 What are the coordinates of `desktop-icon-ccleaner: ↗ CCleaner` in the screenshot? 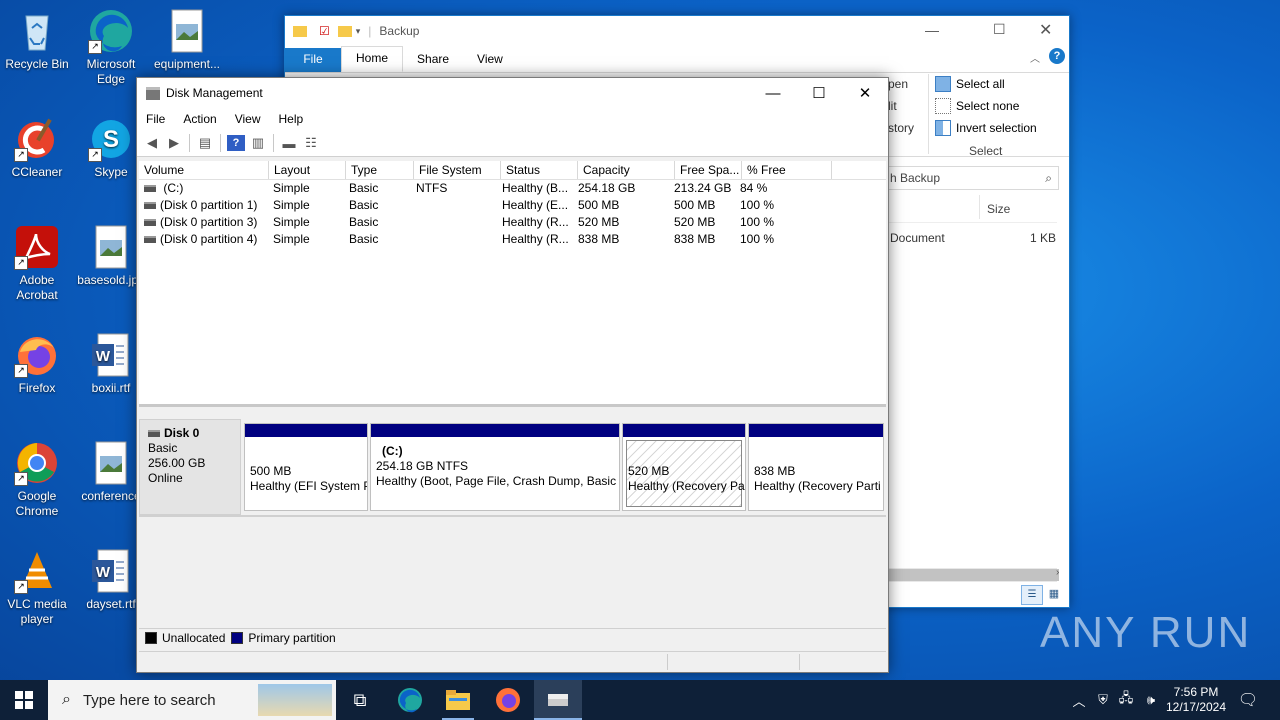 It's located at (37, 148).